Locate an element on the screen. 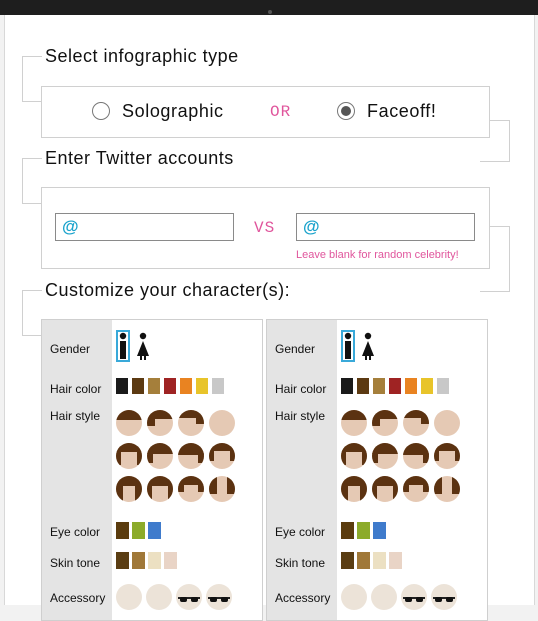  vs-label: VS is located at coordinates (265, 228).